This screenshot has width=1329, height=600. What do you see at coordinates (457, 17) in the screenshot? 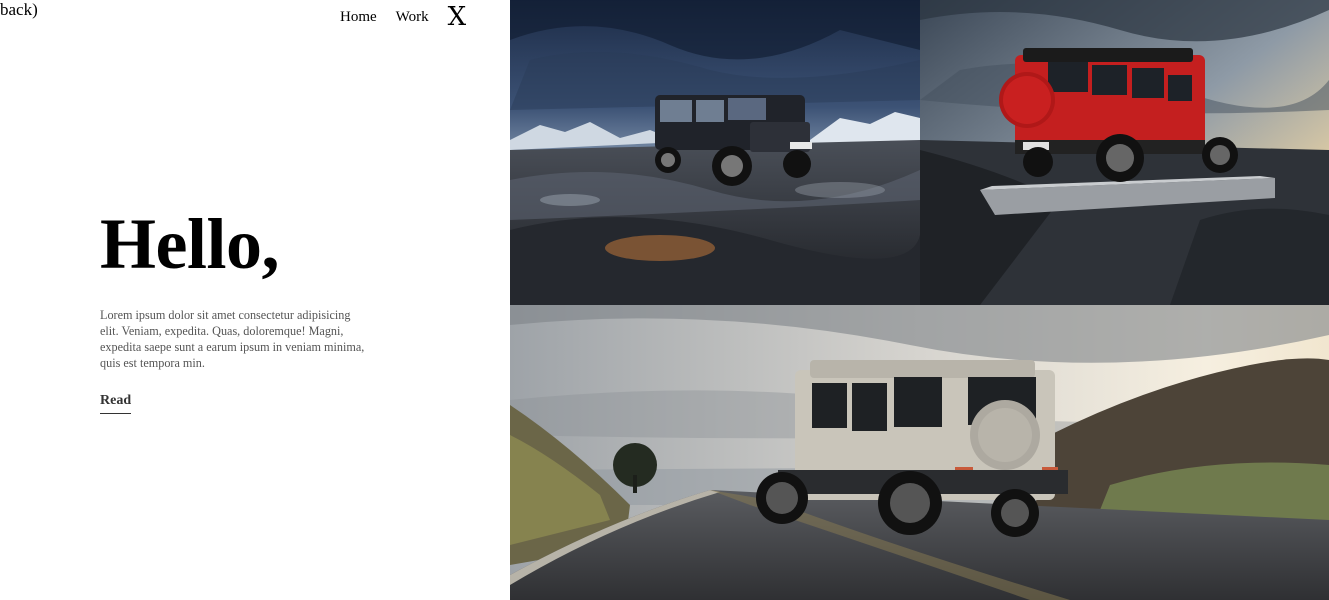
I see `close-icon: X` at bounding box center [457, 17].